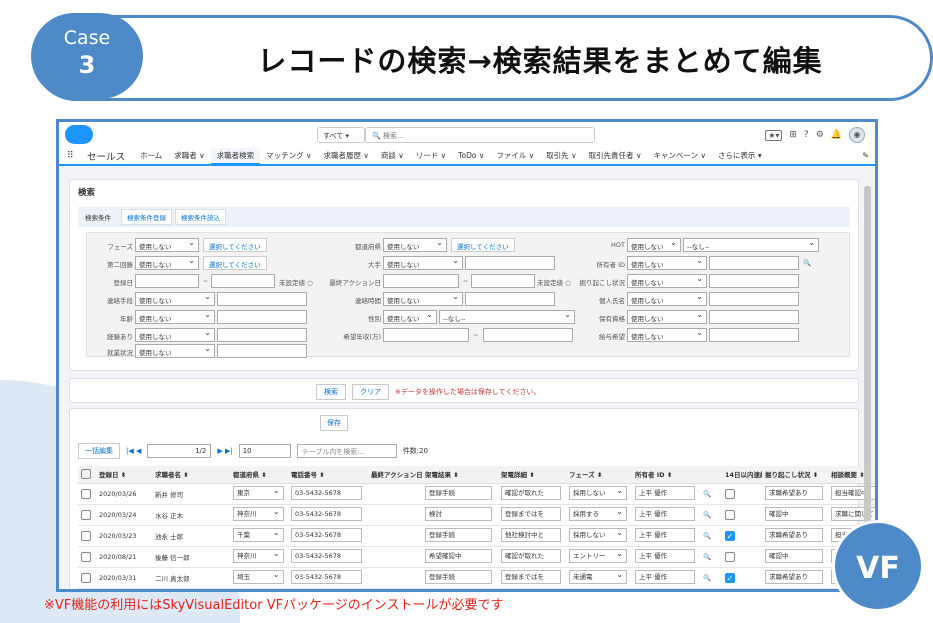 This screenshot has height=623, width=933. Describe the element at coordinates (328, 475) in the screenshot. I see `col-phone: 電話番号 ⬍` at that location.